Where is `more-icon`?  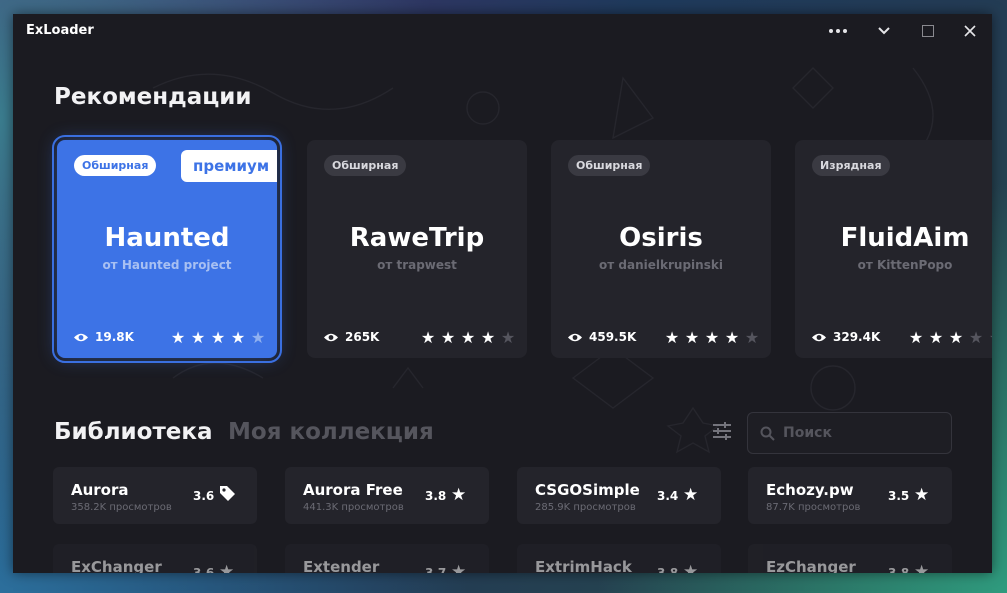 more-icon is located at coordinates (838, 31).